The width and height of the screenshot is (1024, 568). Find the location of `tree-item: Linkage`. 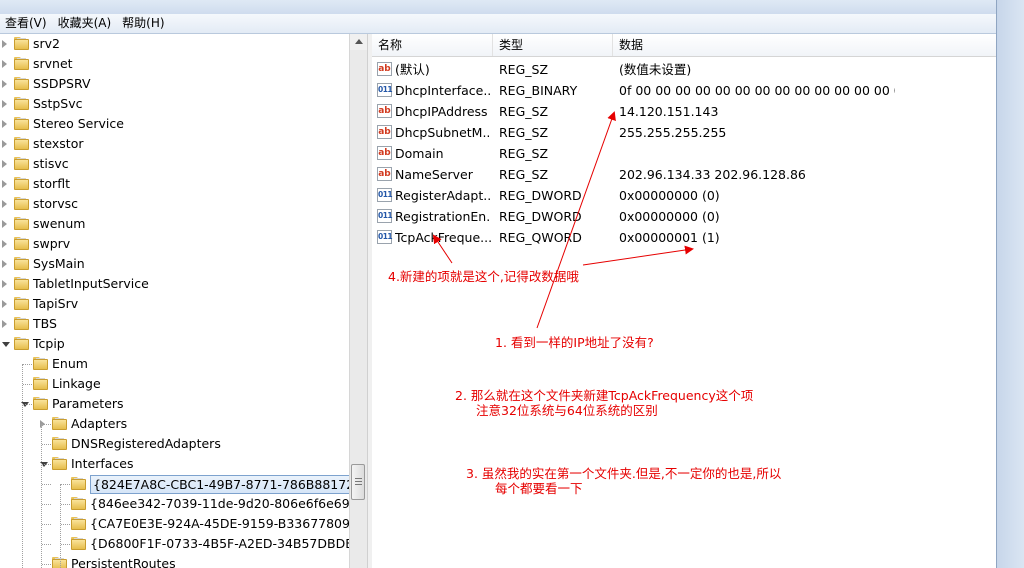

tree-item: Linkage is located at coordinates (174, 384).